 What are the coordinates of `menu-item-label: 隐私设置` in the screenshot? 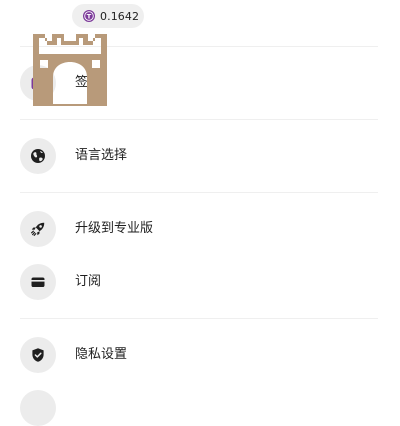 It's located at (101, 354).